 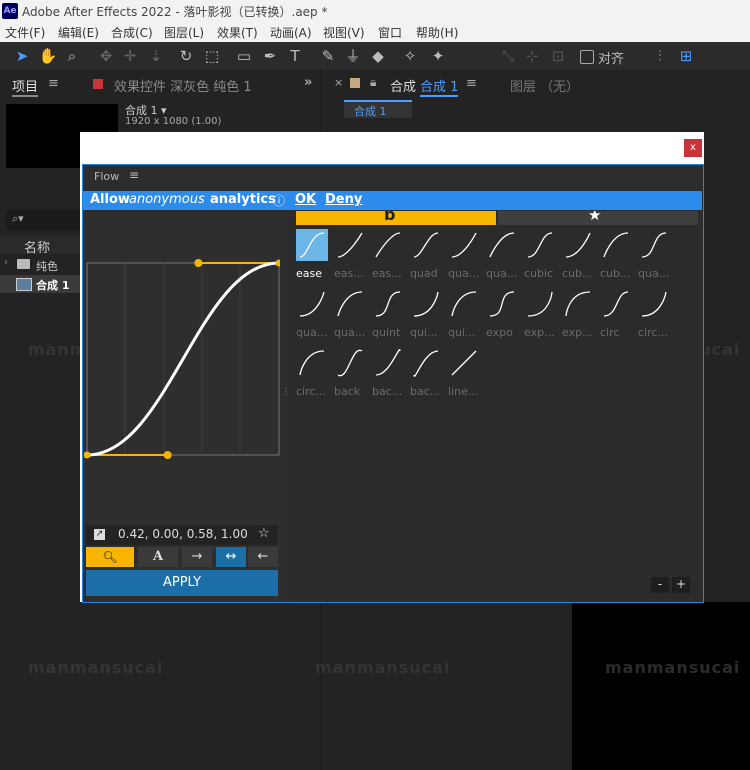 What do you see at coordinates (308, 82) in the screenshot?
I see `panel-overflow-icon: »` at bounding box center [308, 82].